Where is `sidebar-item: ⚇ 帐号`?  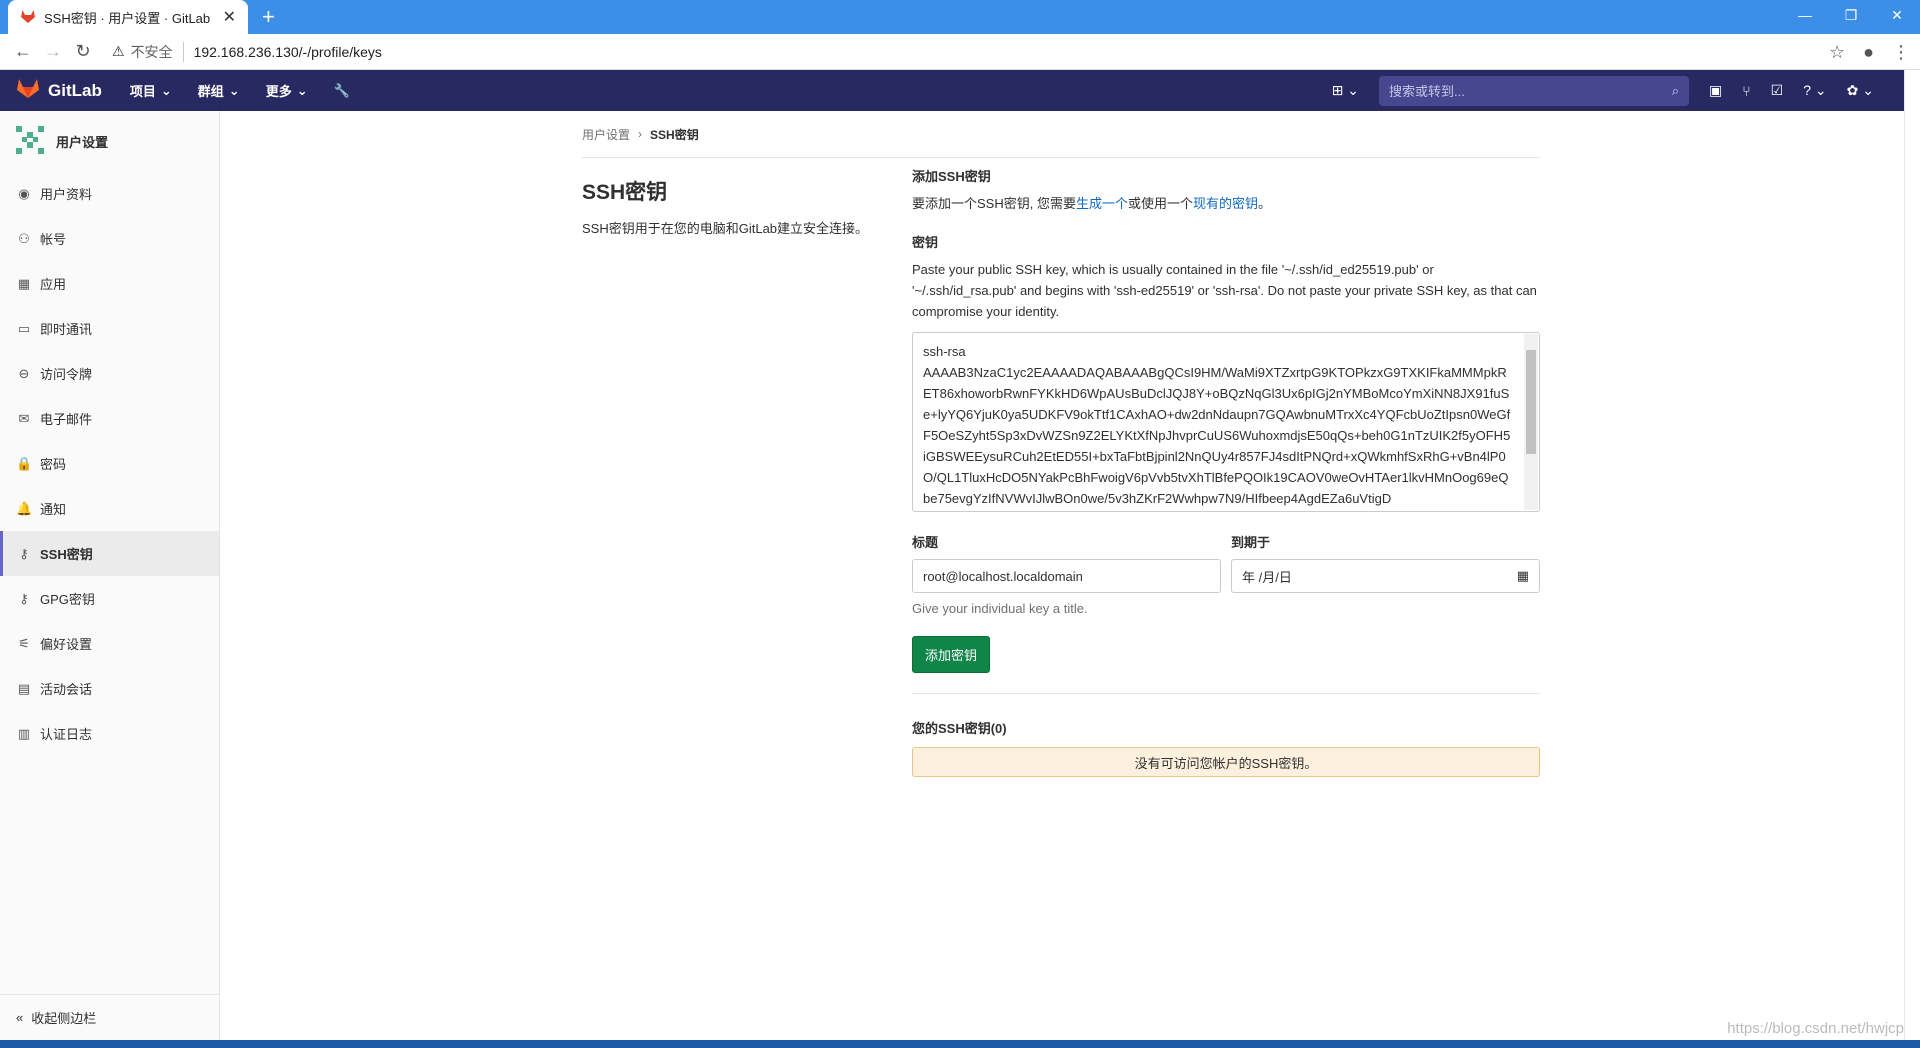
sidebar-item: ⚇ 帐号 is located at coordinates (109, 238).